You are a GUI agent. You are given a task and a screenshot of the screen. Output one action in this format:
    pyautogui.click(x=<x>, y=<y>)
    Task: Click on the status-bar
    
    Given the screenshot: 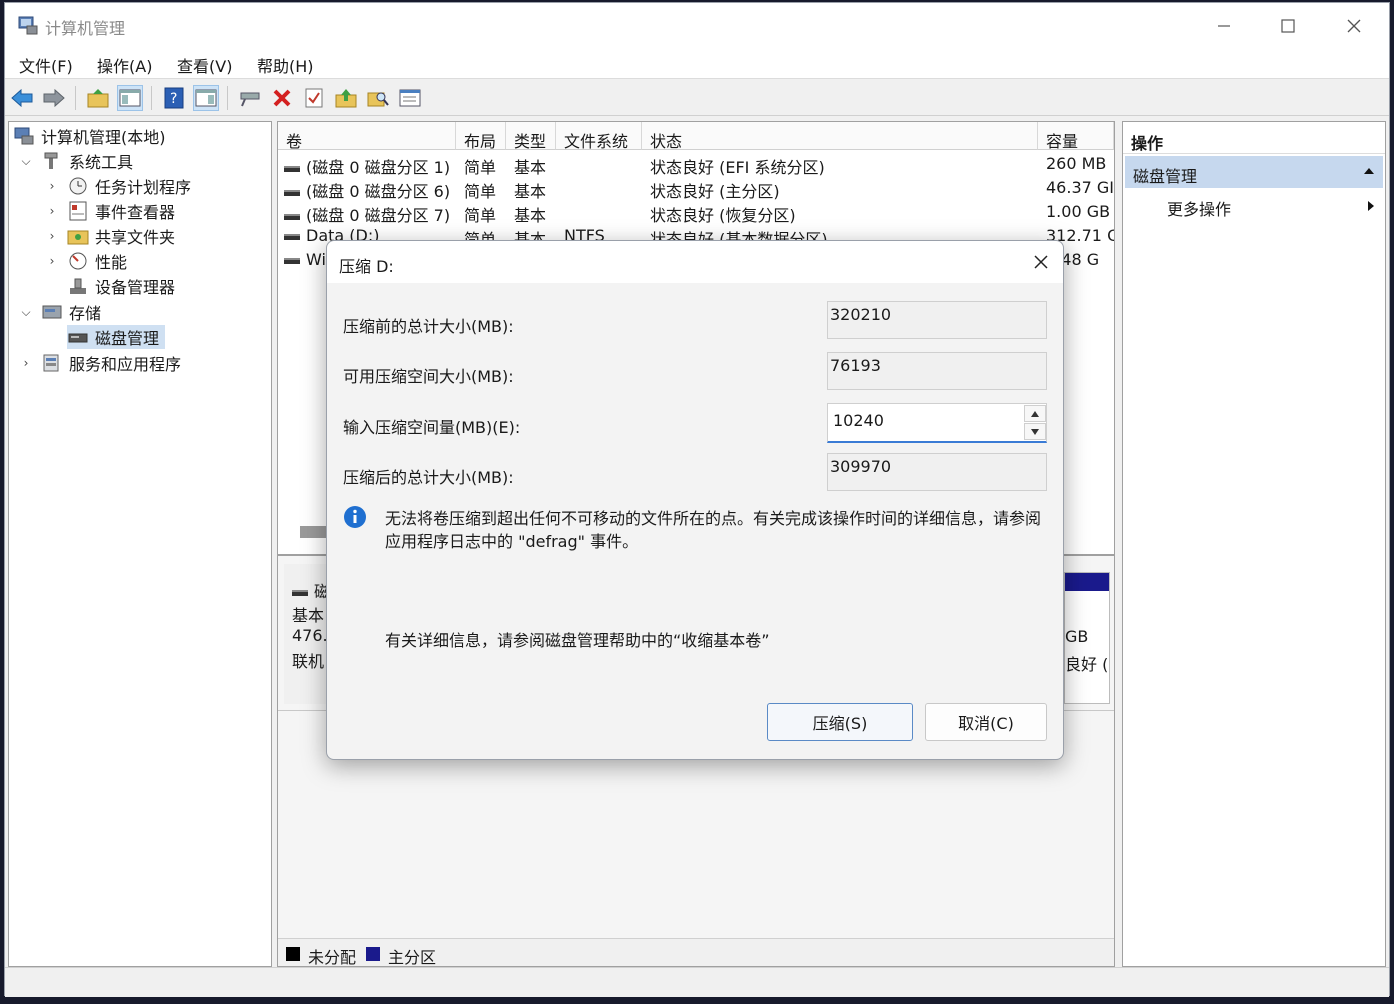 What is the action you would take?
    pyautogui.click(x=697, y=982)
    